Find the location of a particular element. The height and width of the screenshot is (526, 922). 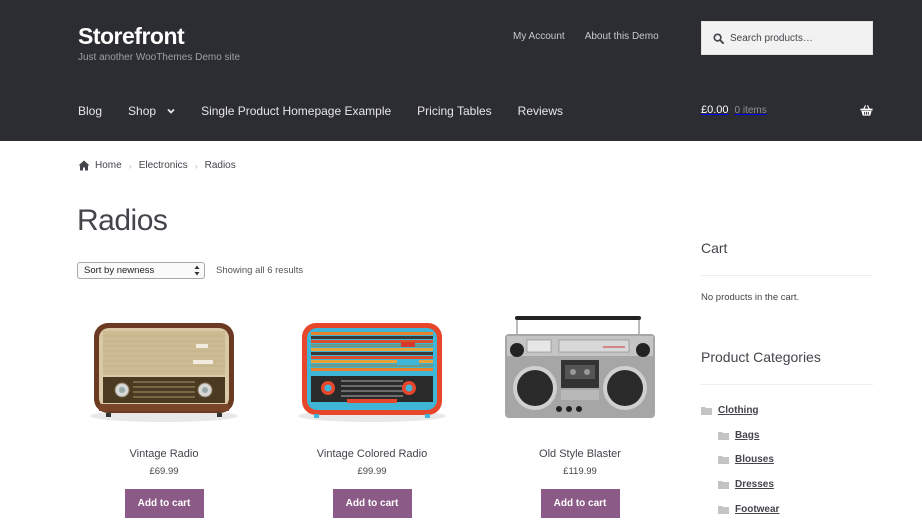

header-cart: £0.00 0 items is located at coordinates (787, 110).